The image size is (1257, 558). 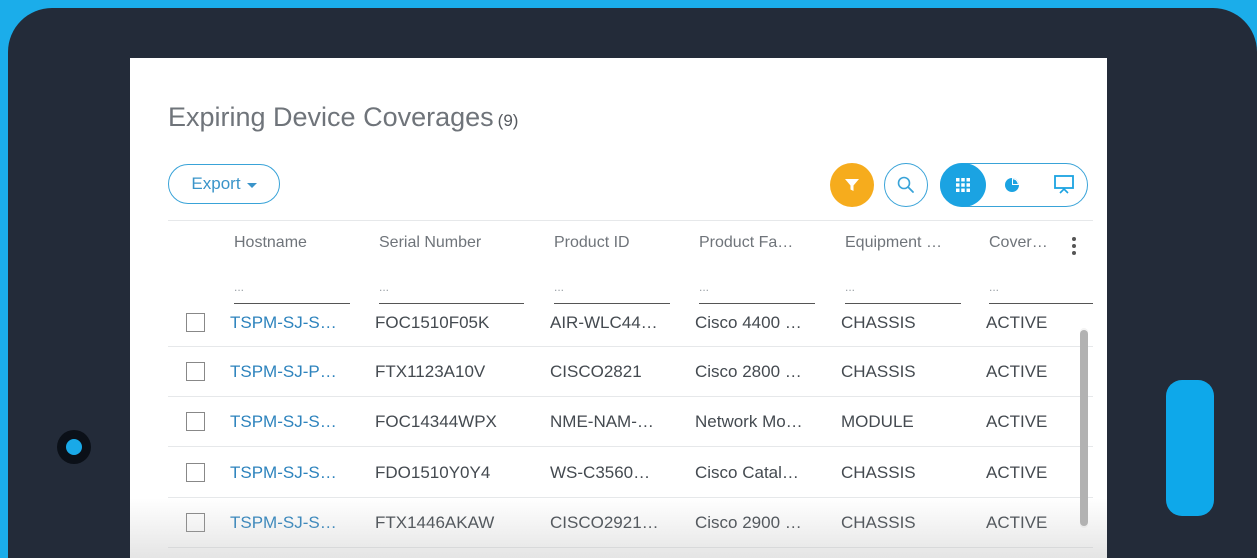 What do you see at coordinates (444, 243) in the screenshot?
I see `column-serial-number: Serial Number` at bounding box center [444, 243].